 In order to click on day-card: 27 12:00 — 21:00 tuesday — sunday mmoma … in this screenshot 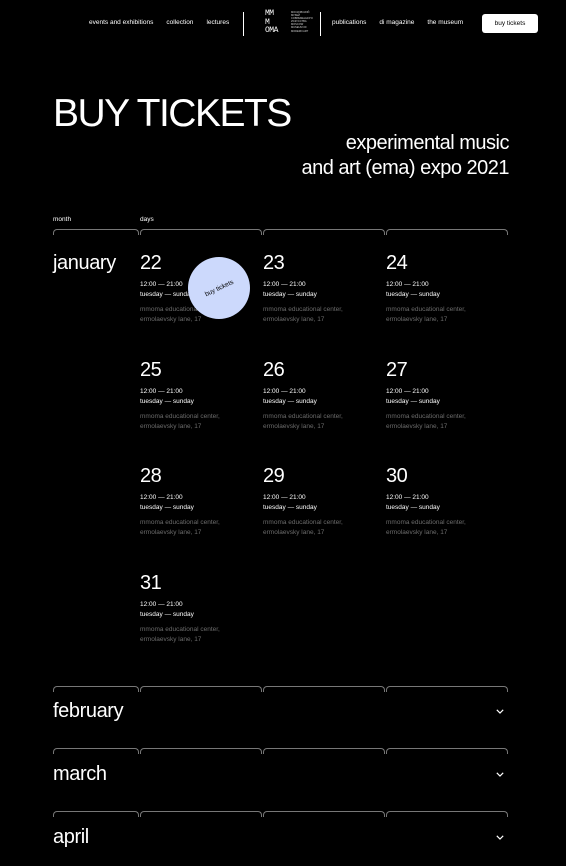, I will do `click(443, 395)`.